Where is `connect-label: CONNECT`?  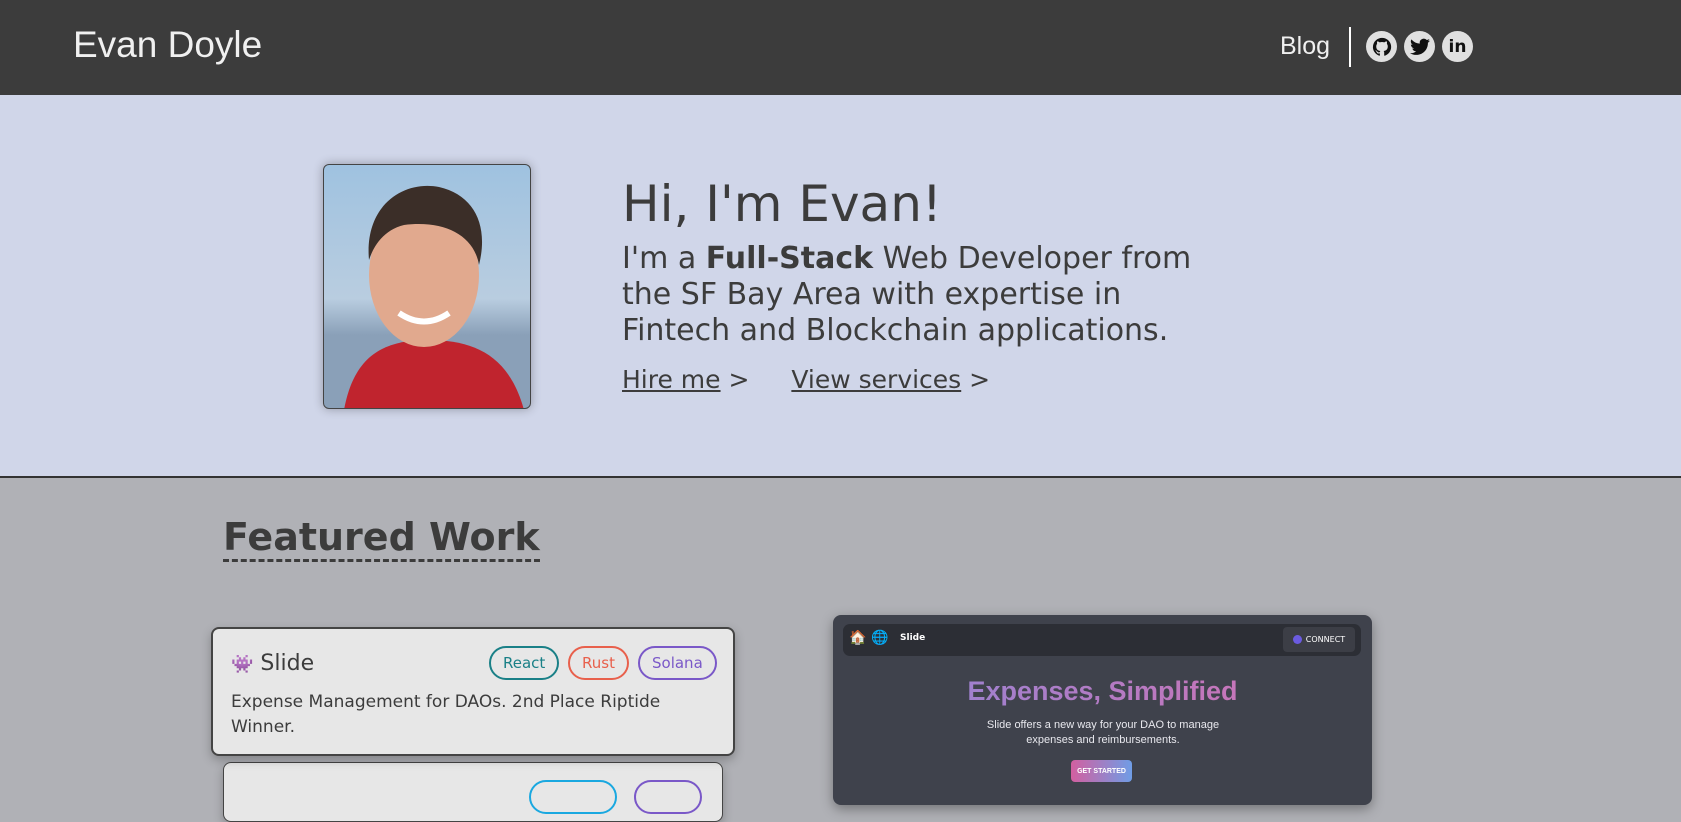 connect-label: CONNECT is located at coordinates (1325, 639).